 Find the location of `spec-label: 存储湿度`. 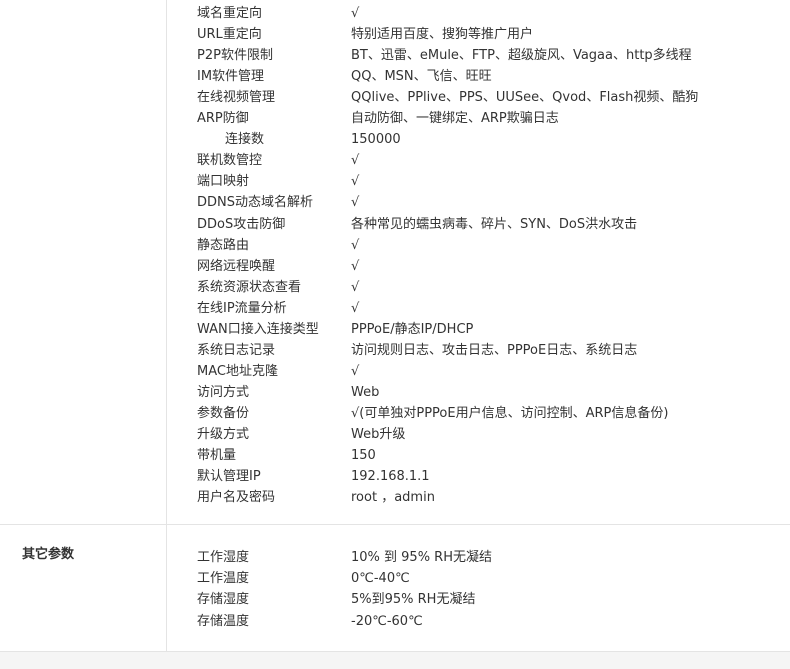

spec-label: 存储湿度 is located at coordinates (223, 600).